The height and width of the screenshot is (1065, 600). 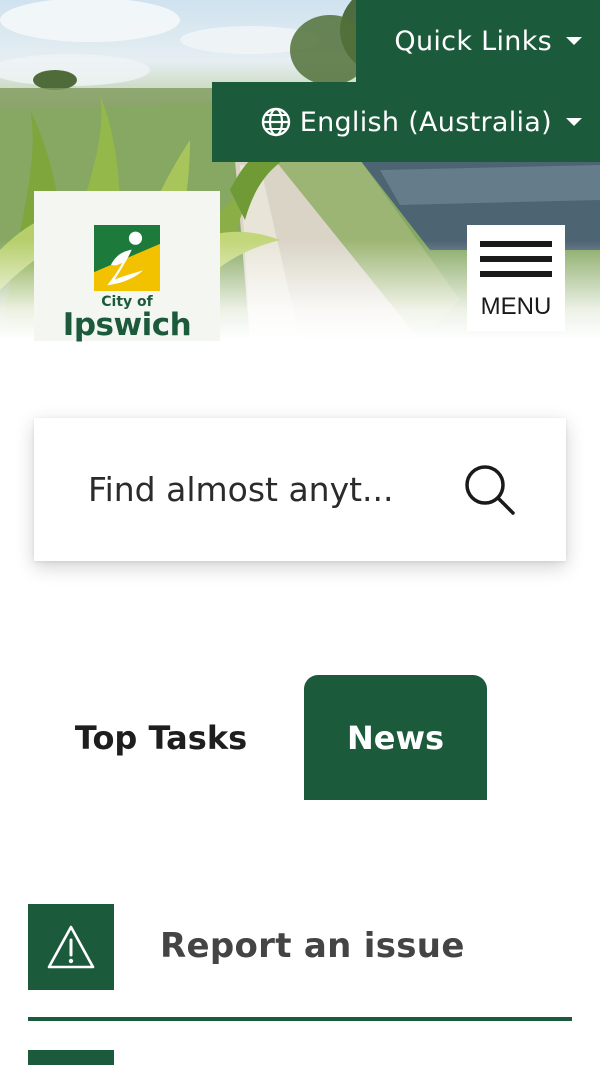 I want to click on tab-top-tasks-label: Top Tasks, so click(x=161, y=737).